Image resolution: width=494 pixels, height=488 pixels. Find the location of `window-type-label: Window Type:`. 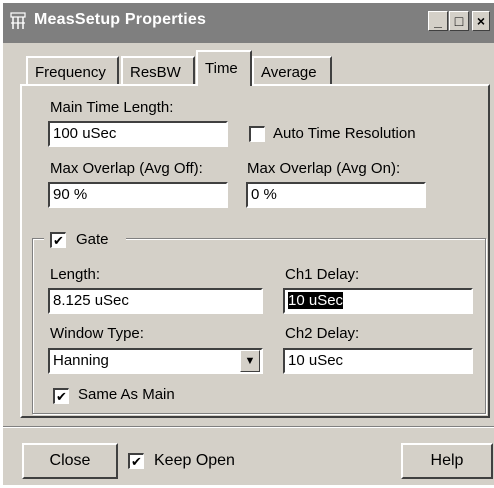

window-type-label: Window Type: is located at coordinates (97, 333).